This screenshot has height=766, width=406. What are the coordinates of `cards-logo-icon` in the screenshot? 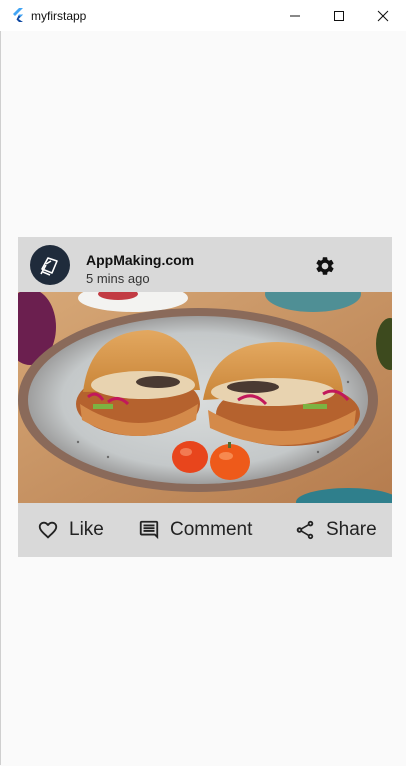 It's located at (49, 266).